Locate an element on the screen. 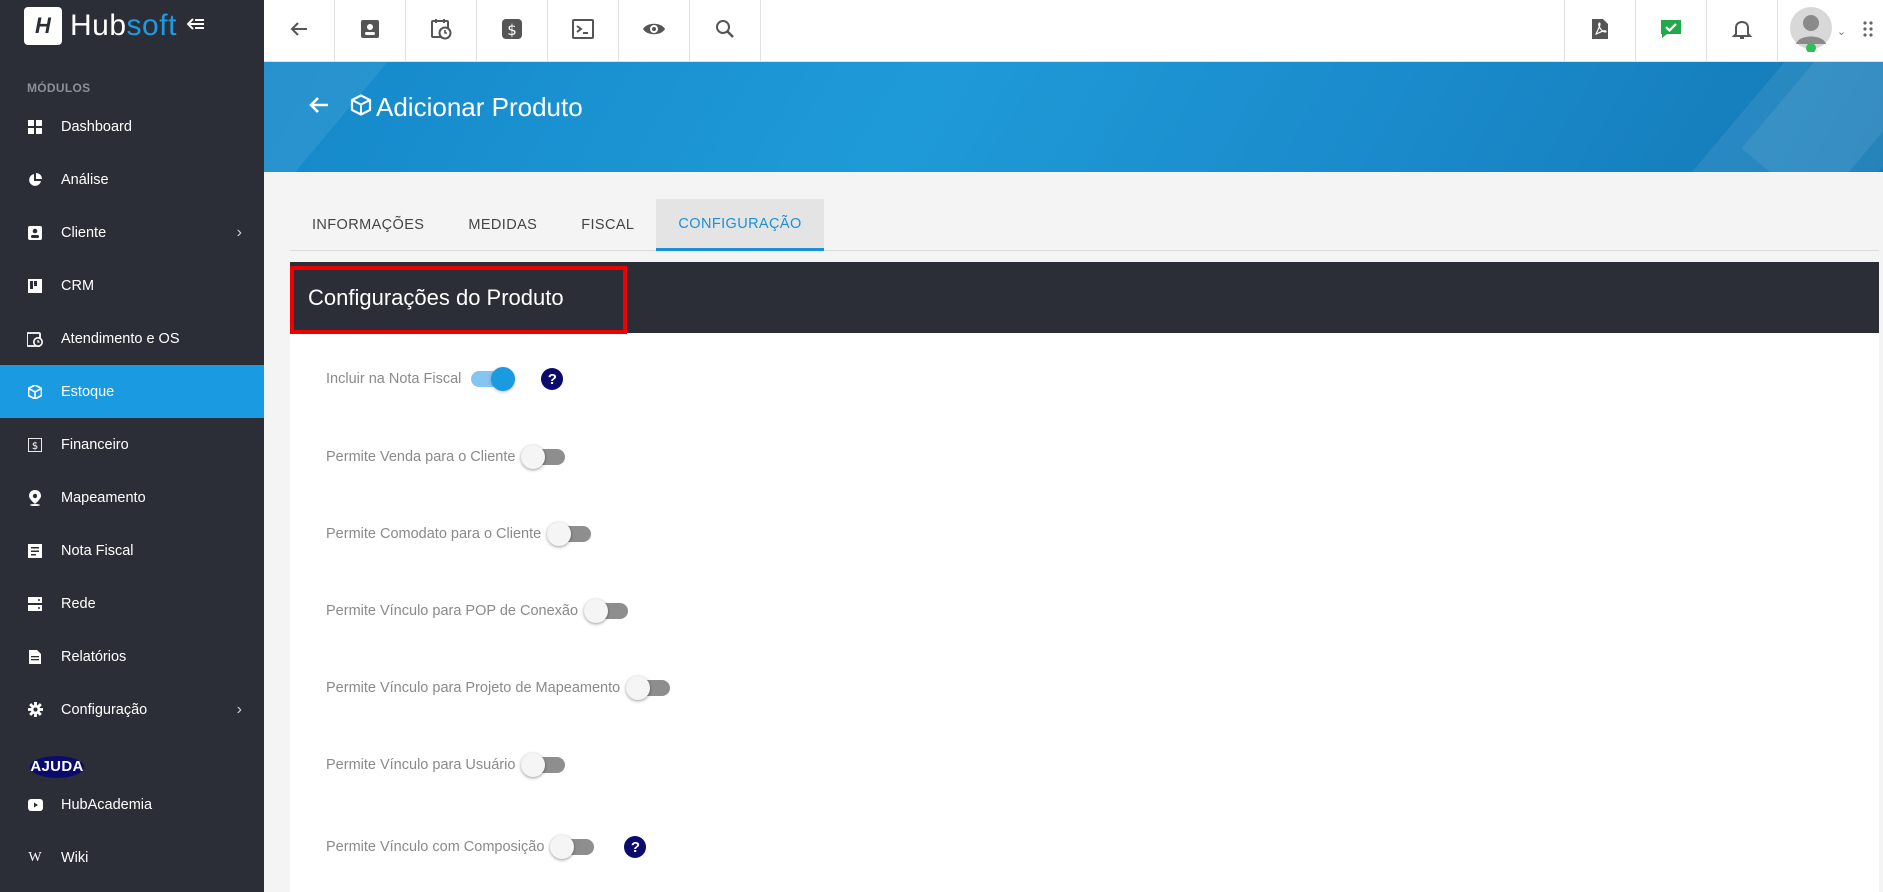  sidebar-item-atendimento: Atendimento e OS is located at coordinates (132, 338).